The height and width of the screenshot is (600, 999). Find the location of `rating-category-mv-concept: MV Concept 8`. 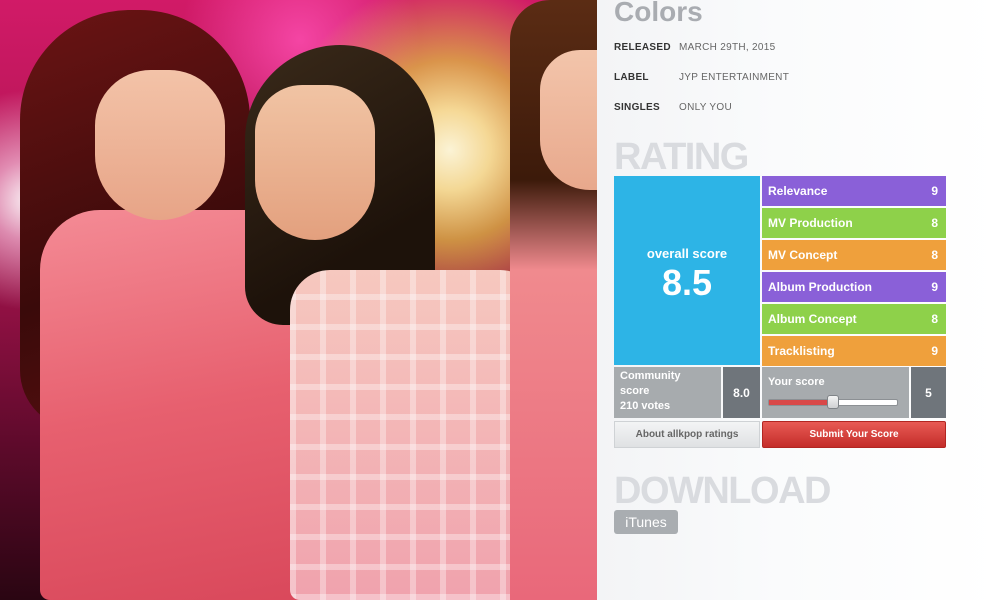

rating-category-mv-concept: MV Concept 8 is located at coordinates (854, 255).